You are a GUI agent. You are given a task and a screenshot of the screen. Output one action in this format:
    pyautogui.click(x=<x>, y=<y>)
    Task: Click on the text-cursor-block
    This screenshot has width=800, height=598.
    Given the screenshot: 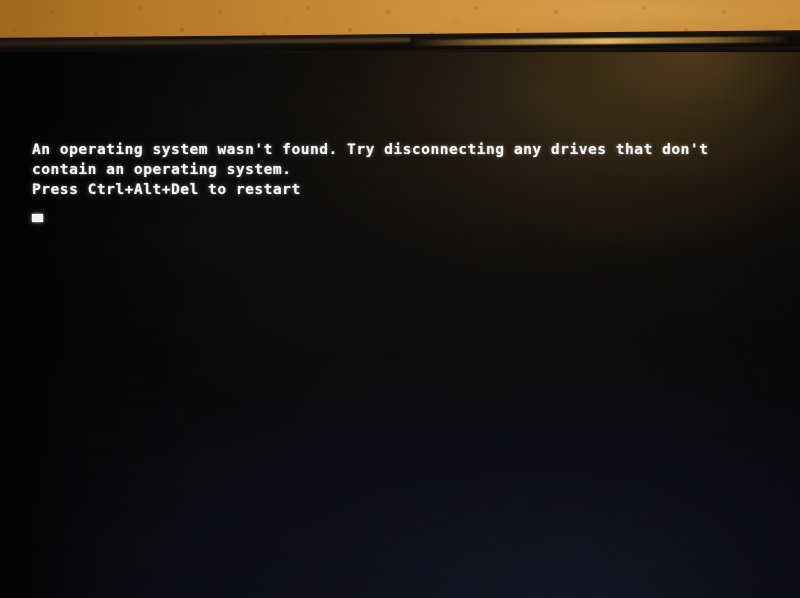 What is the action you would take?
    pyautogui.click(x=37, y=218)
    